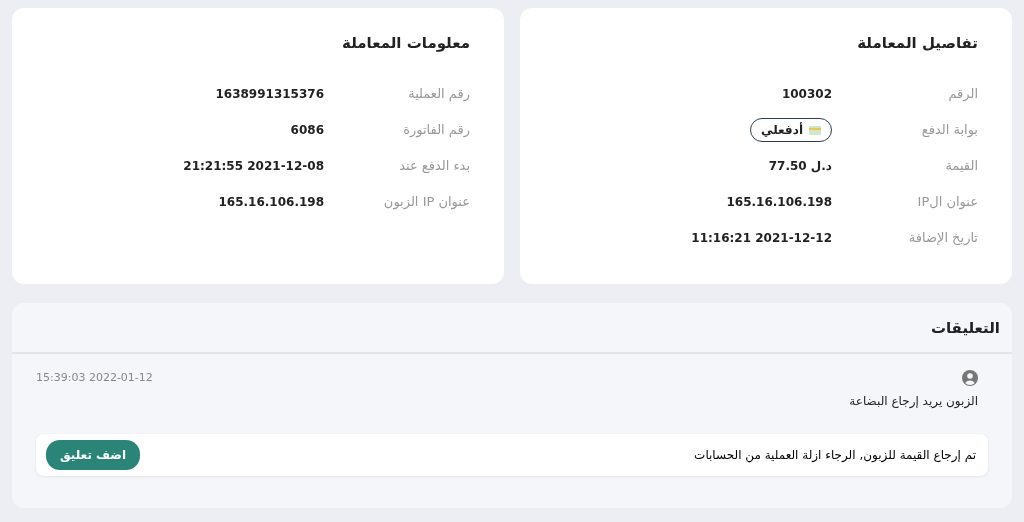  What do you see at coordinates (815, 130) in the screenshot?
I see `card-icon` at bounding box center [815, 130].